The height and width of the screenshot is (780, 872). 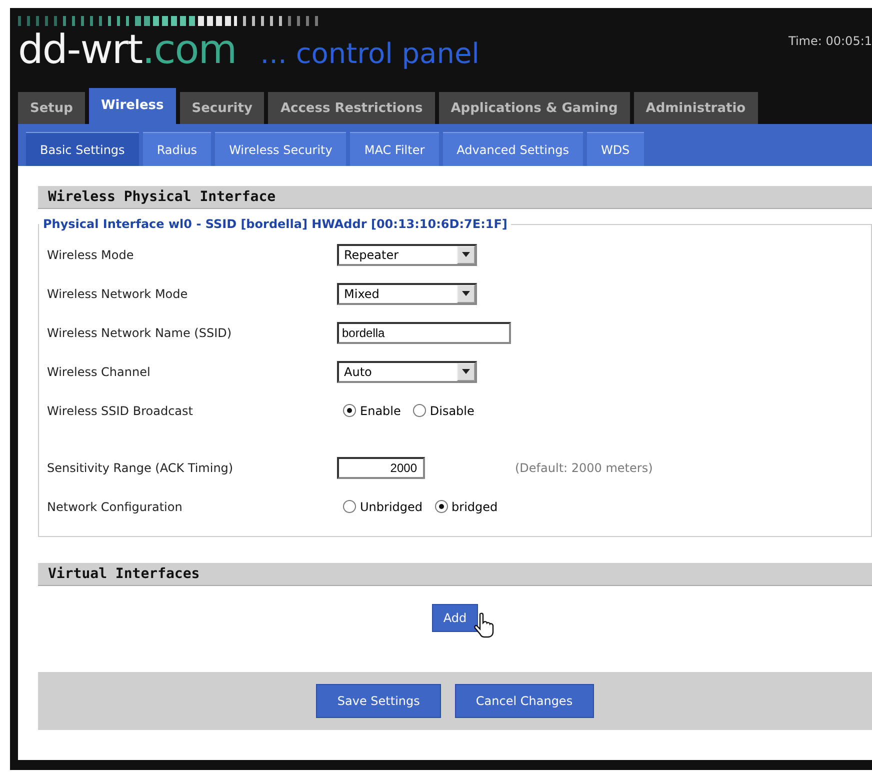 I want to click on signal-bar-icon, so click(x=168, y=21).